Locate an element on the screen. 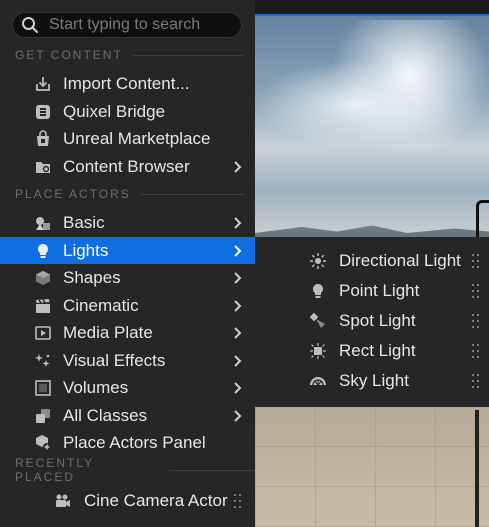  section-place-actors: PLACE ACTORS is located at coordinates (130, 194).